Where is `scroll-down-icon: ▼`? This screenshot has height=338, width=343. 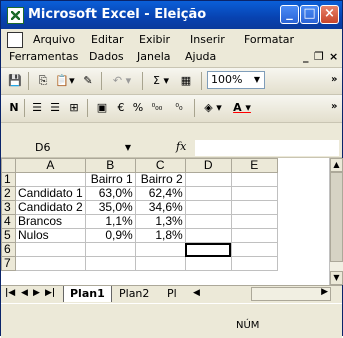
scroll-down-icon: ▼ is located at coordinates (336, 278).